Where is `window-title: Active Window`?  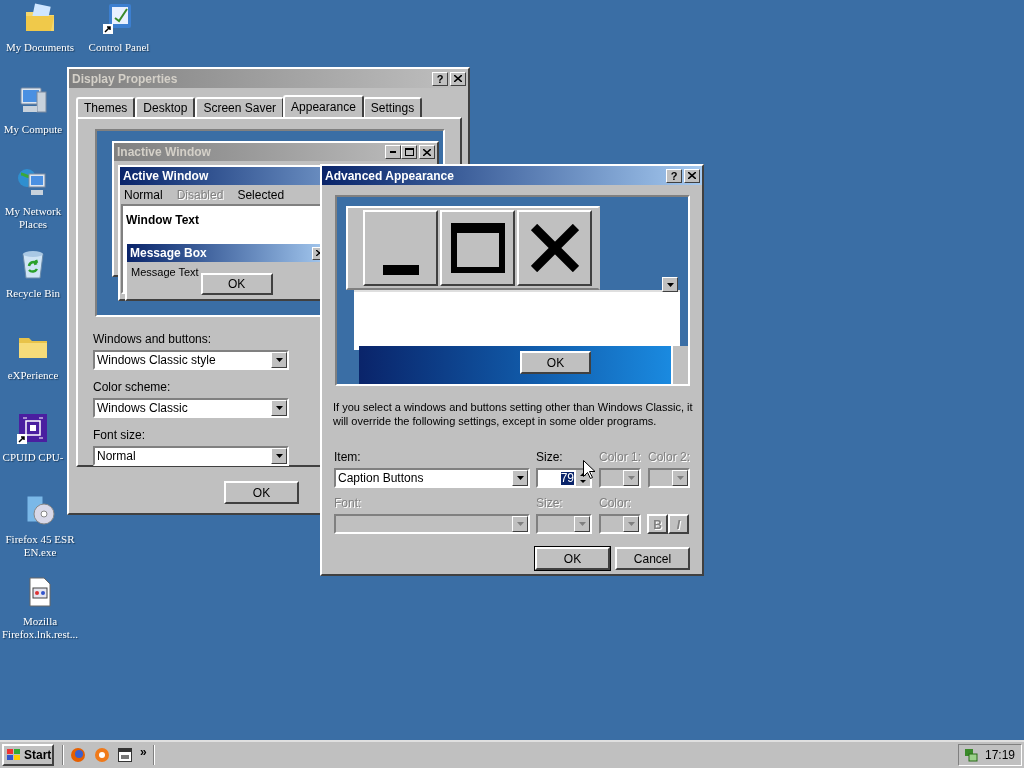
window-title: Active Window is located at coordinates (166, 176).